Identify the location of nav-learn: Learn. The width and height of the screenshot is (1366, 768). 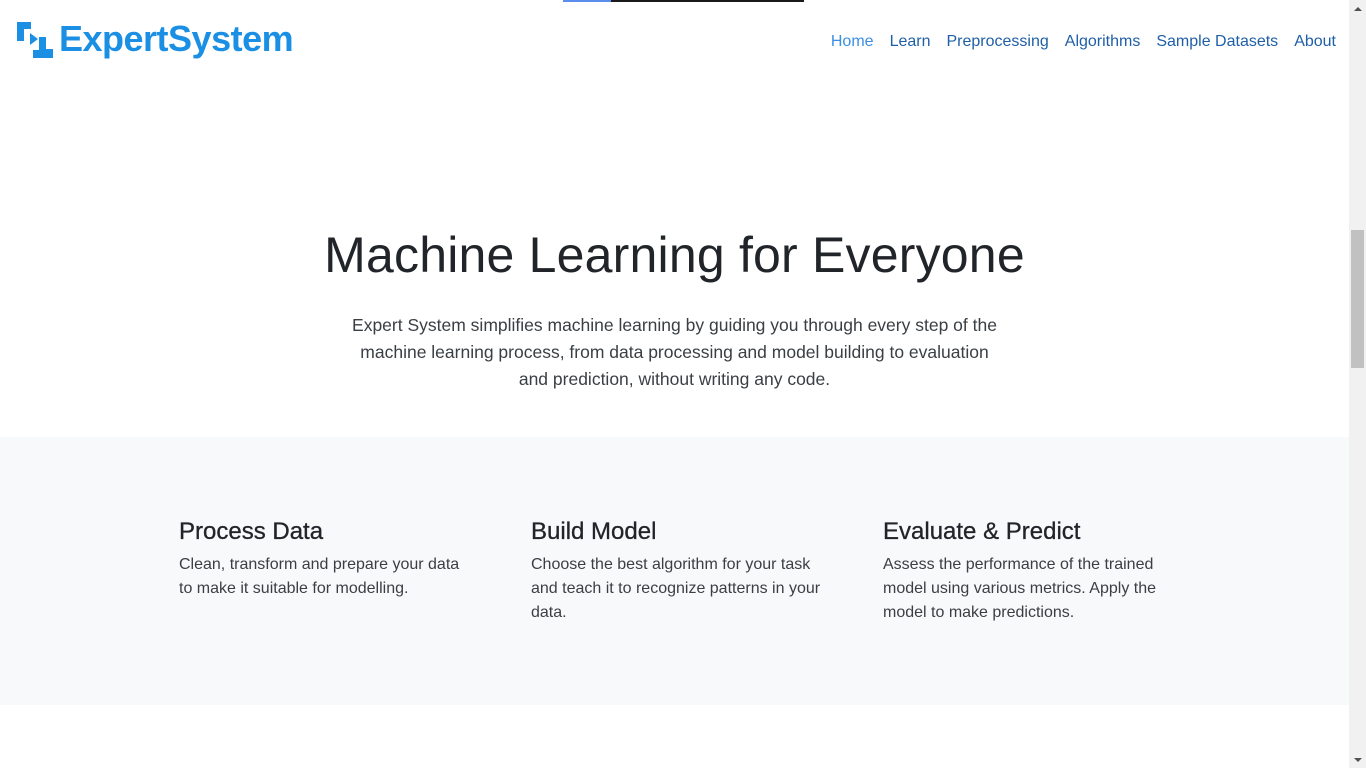
(910, 42).